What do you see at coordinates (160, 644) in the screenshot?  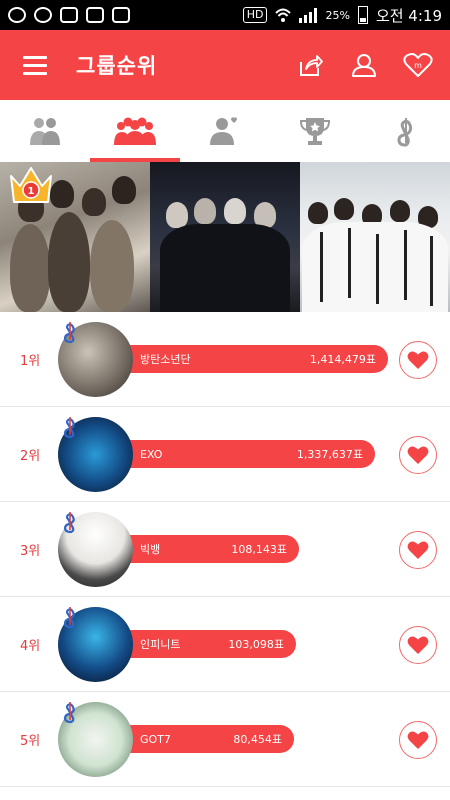 I see `group-name: 인피니트` at bounding box center [160, 644].